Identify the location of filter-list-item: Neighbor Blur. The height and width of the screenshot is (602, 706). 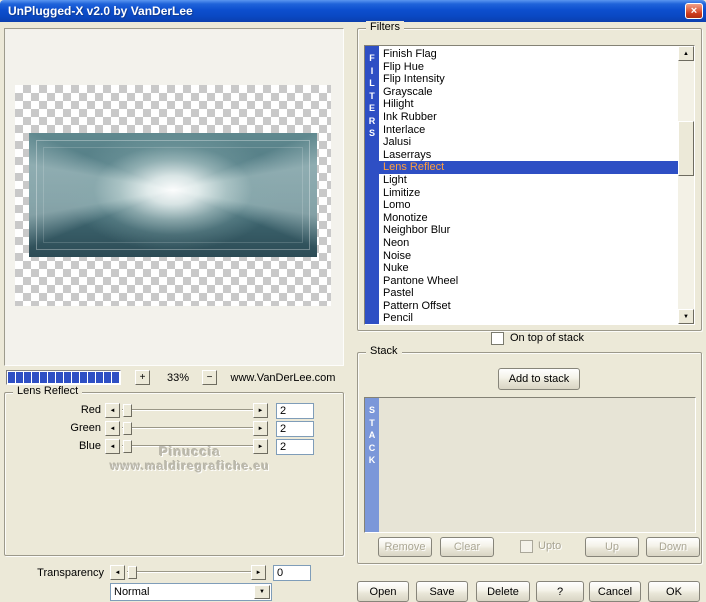
(528, 230).